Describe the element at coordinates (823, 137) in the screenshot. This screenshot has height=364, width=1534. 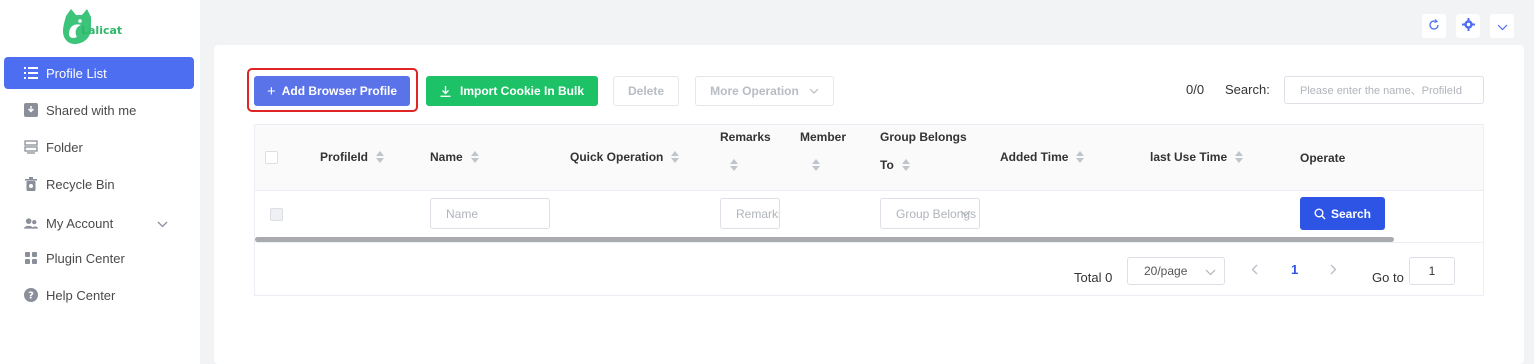
I see `column-label: Member` at that location.